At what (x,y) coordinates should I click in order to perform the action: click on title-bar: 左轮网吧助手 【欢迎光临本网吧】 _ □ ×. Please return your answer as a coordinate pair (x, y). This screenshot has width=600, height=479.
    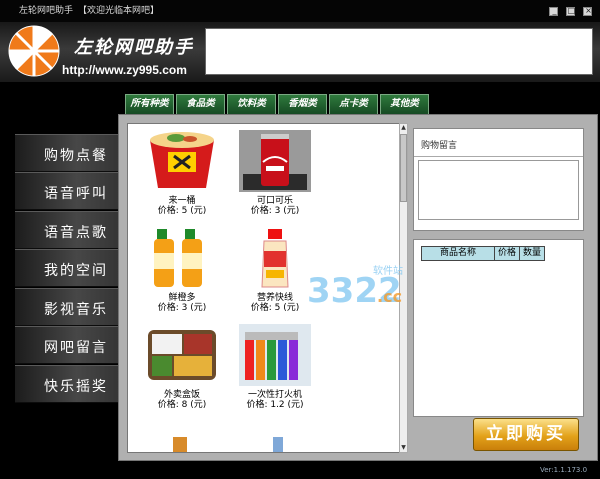
    Looking at the image, I should click on (300, 11).